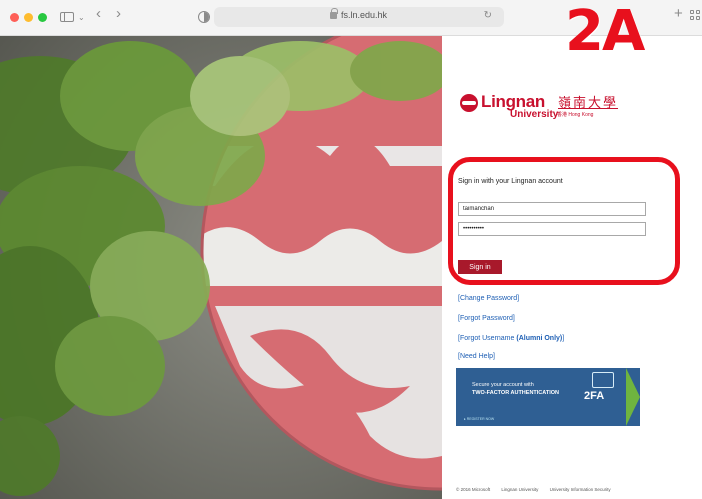 This screenshot has width=702, height=499. Describe the element at coordinates (204, 17) in the screenshot. I see `privacy-shield-icon` at that location.